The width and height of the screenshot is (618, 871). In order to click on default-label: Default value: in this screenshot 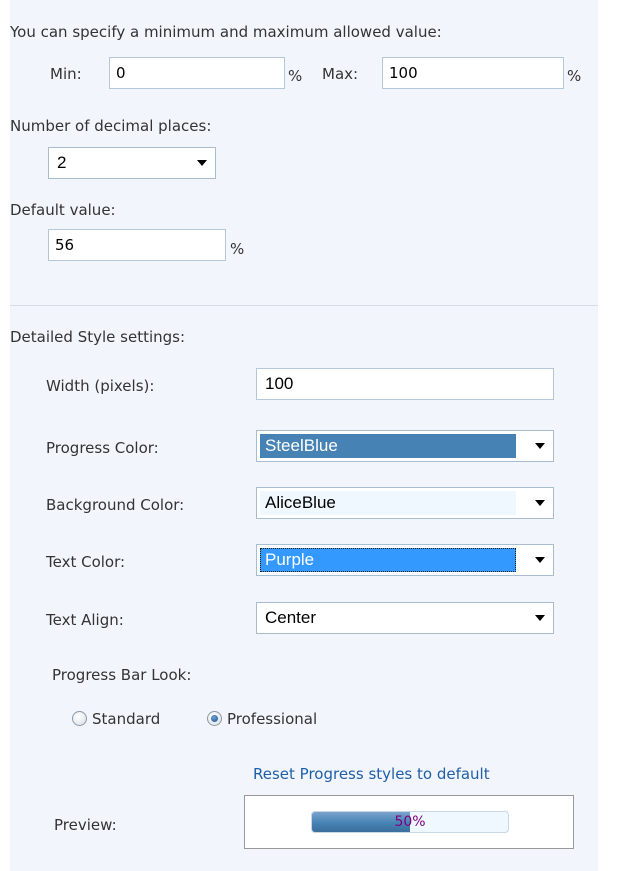, I will do `click(63, 210)`.